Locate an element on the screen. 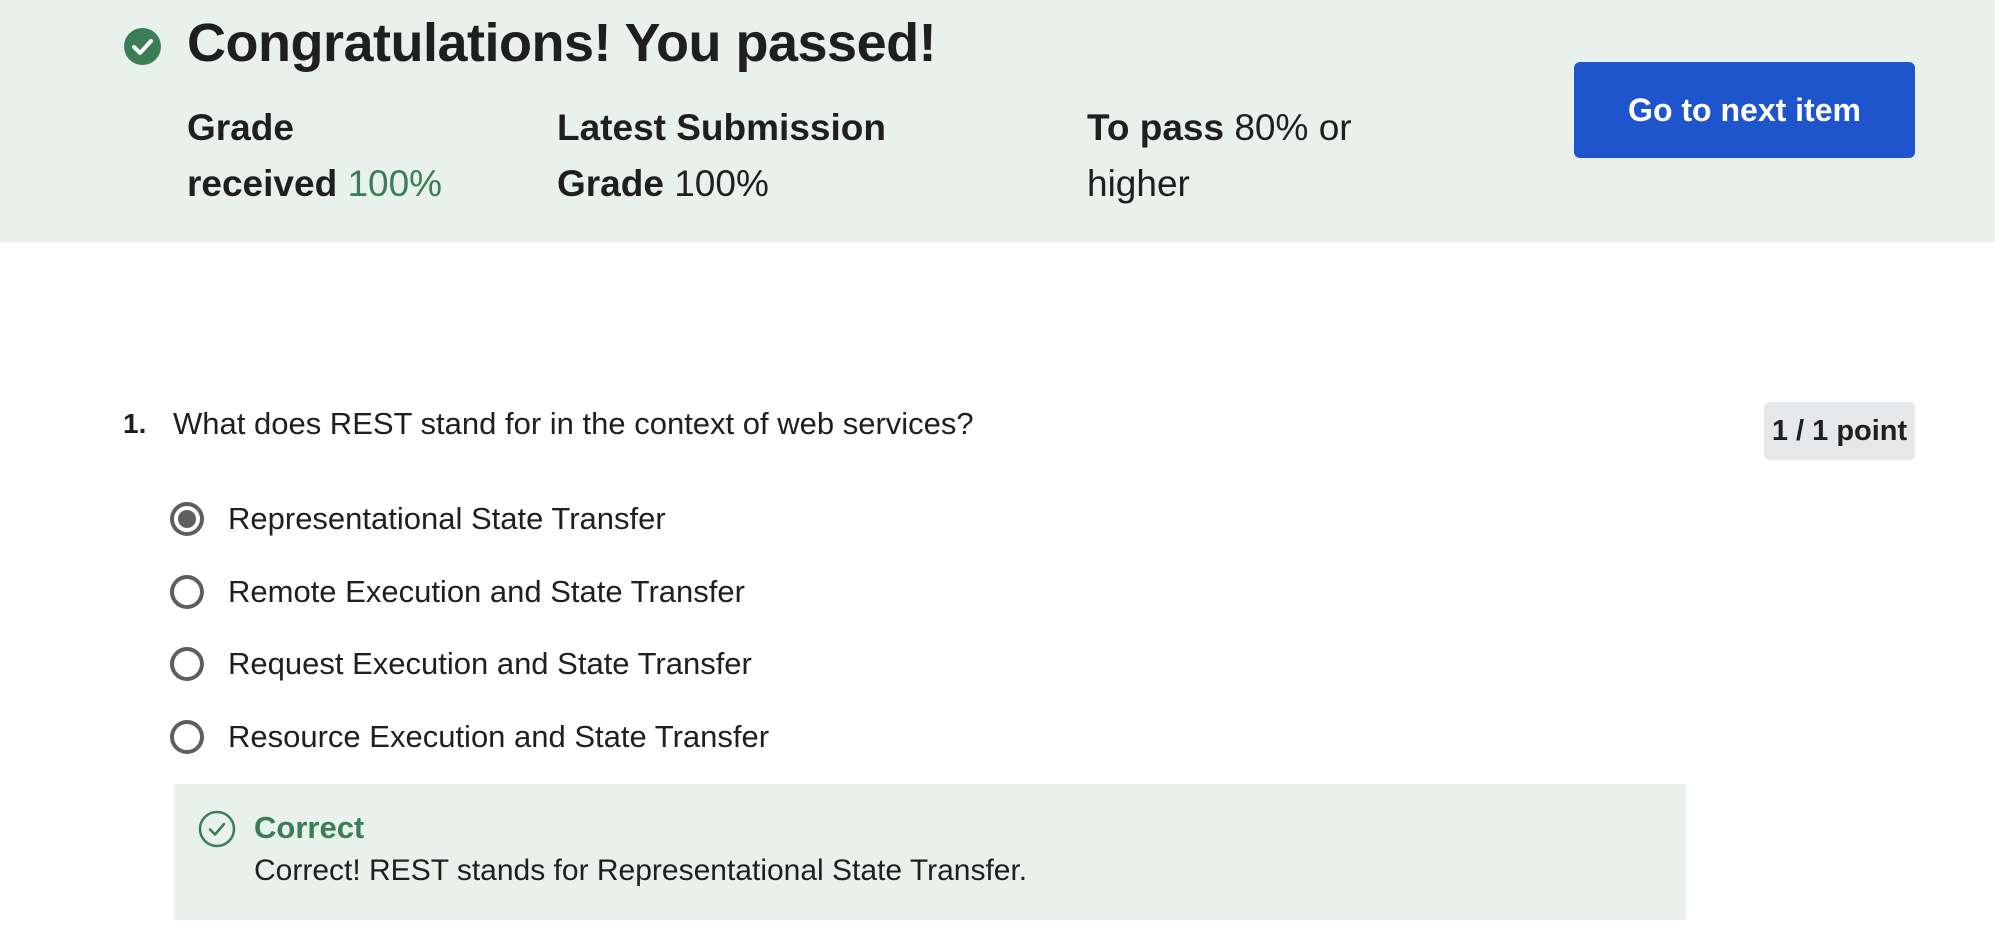  feedback-title: Correct is located at coordinates (309, 827).